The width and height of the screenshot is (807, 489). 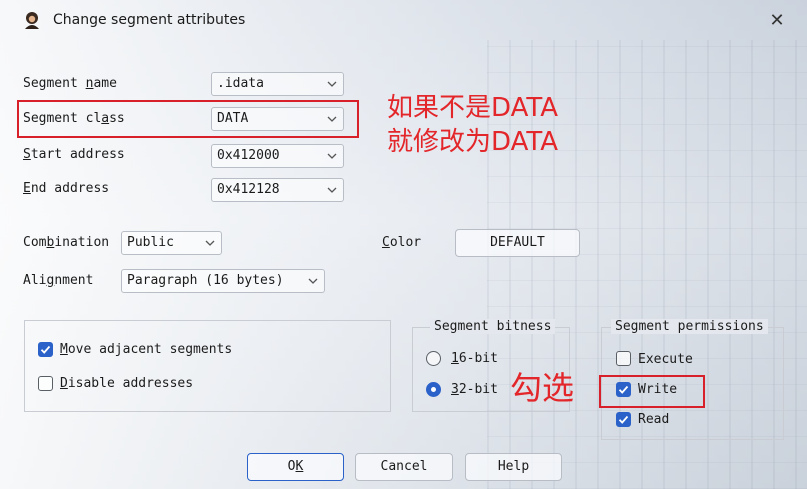 What do you see at coordinates (472, 142) in the screenshot?
I see `class-annotation-line2: 就修改为DATA` at bounding box center [472, 142].